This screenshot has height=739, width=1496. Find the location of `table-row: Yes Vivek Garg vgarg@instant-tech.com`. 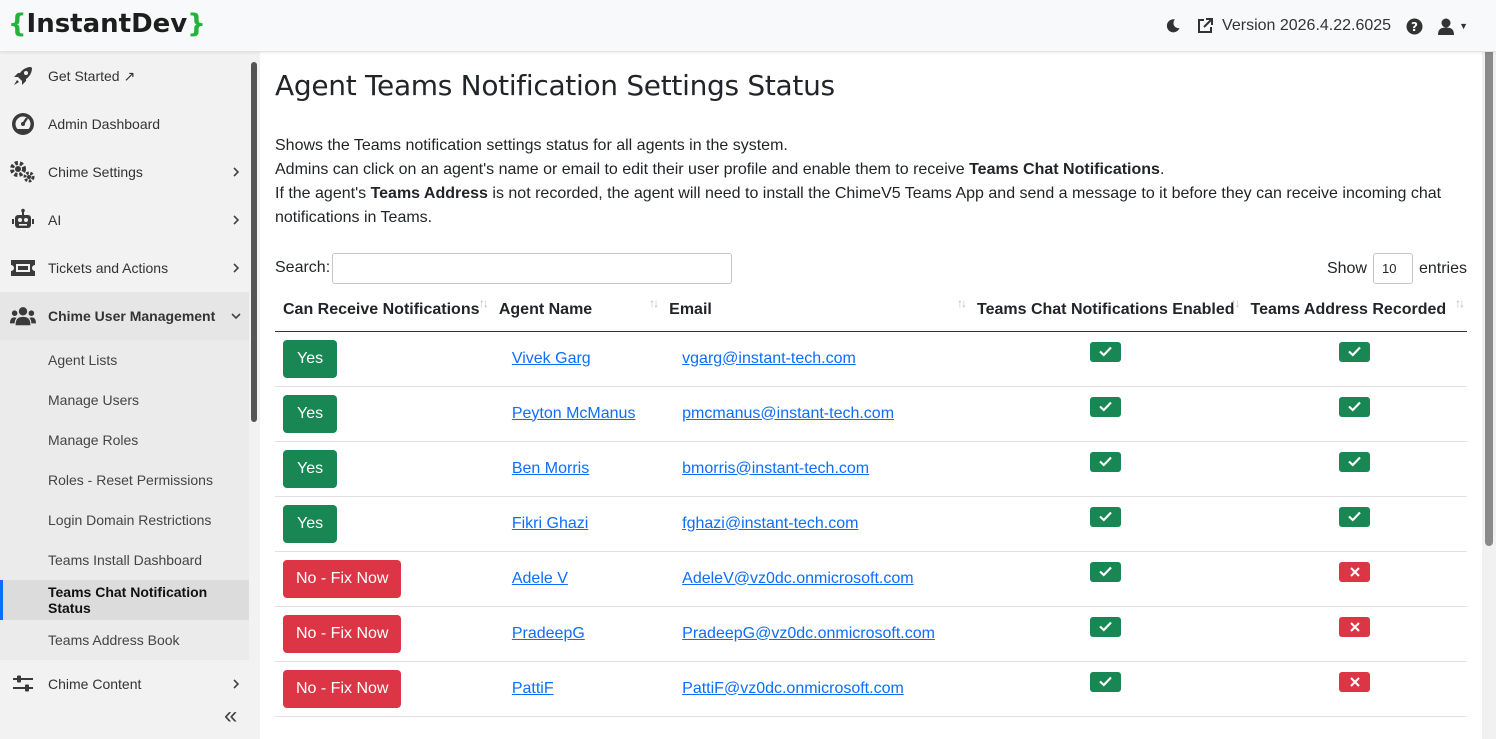

table-row: Yes Vivek Garg vgarg@instant-tech.com is located at coordinates (871, 359).